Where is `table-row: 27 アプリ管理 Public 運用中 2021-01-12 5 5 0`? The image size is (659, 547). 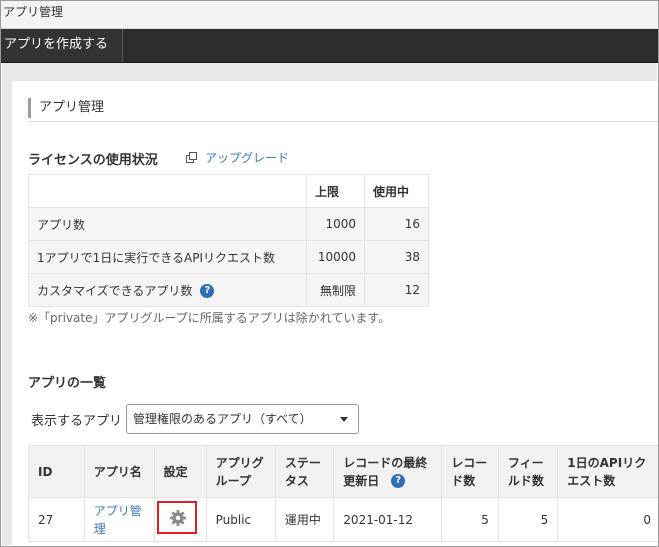
table-row: 27 アプリ管理 Public 運用中 2021-01-12 5 5 0 is located at coordinates (343, 519).